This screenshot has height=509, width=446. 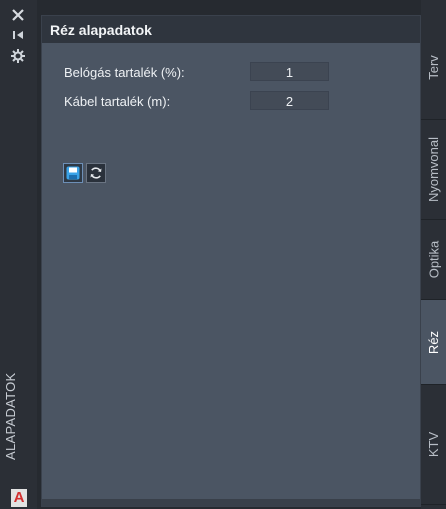 I want to click on save-button, so click(x=73, y=173).